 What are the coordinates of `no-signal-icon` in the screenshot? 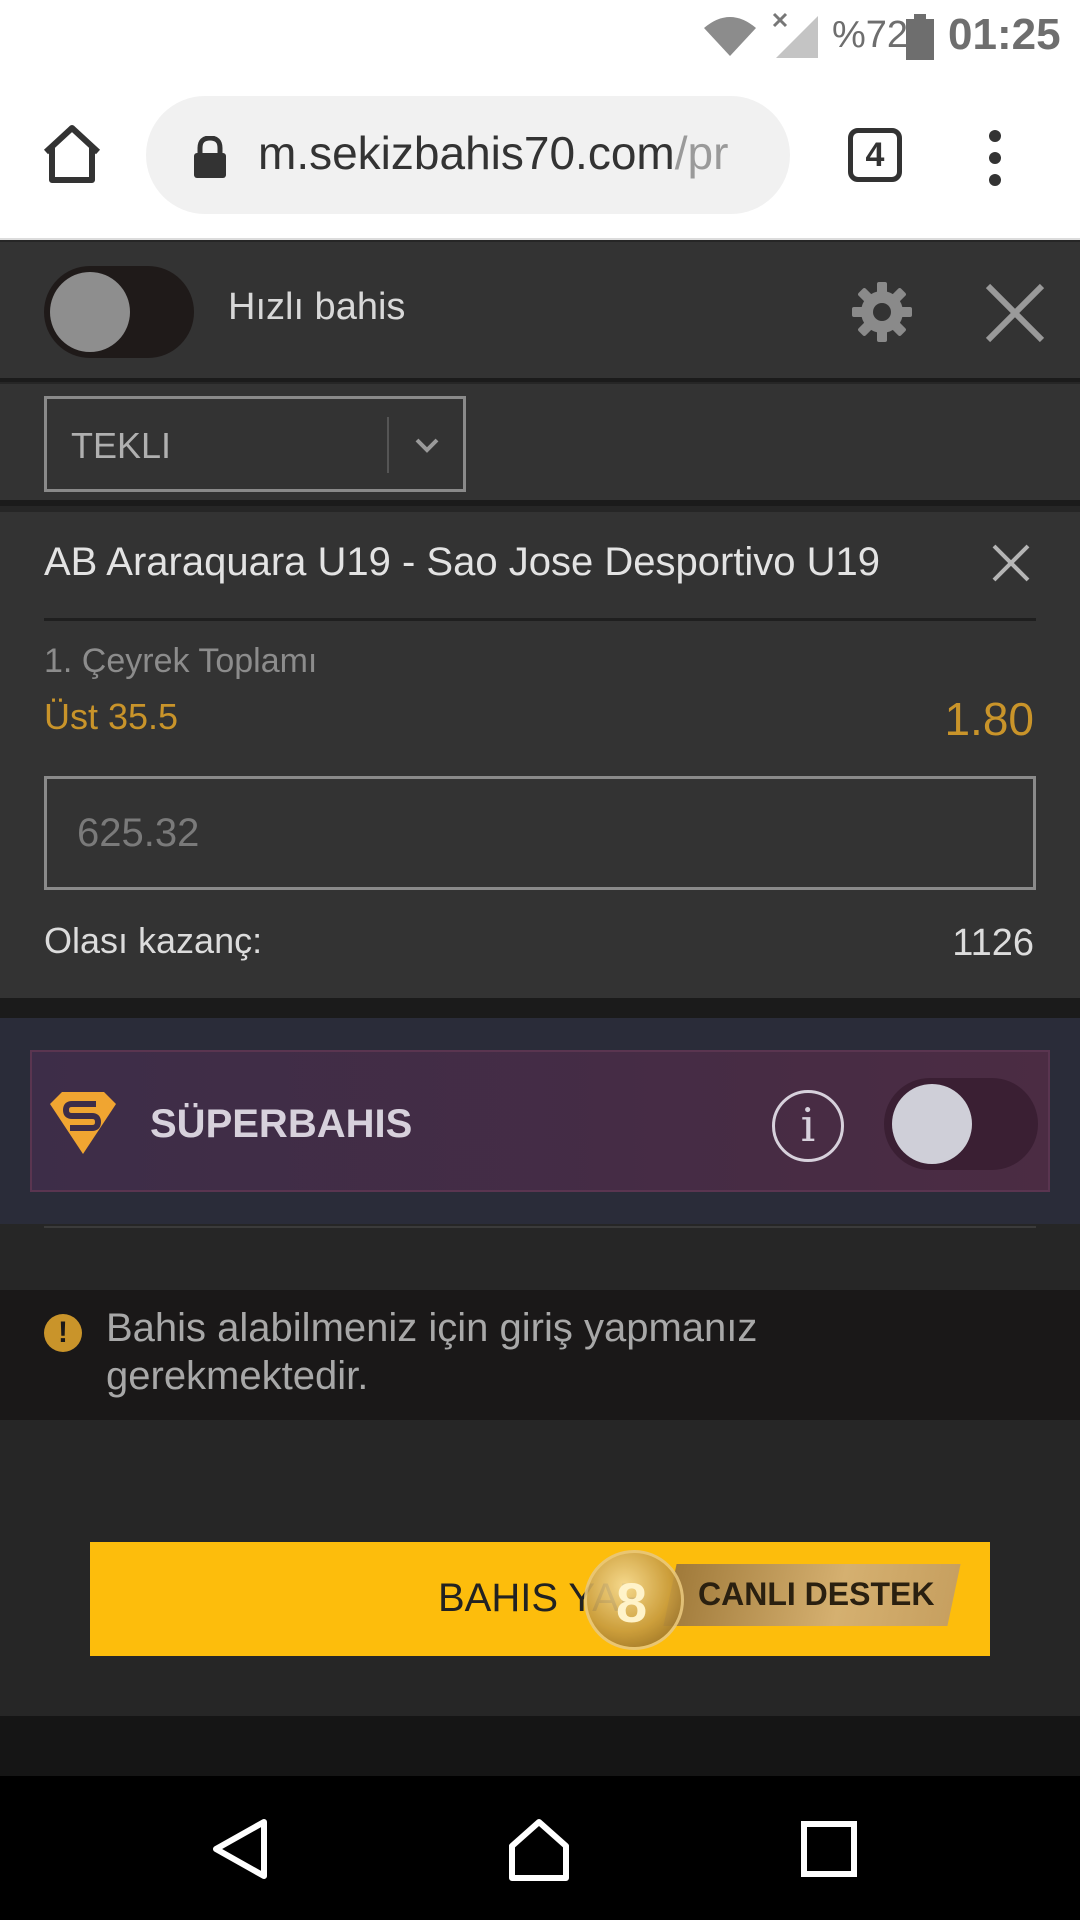 It's located at (795, 35).